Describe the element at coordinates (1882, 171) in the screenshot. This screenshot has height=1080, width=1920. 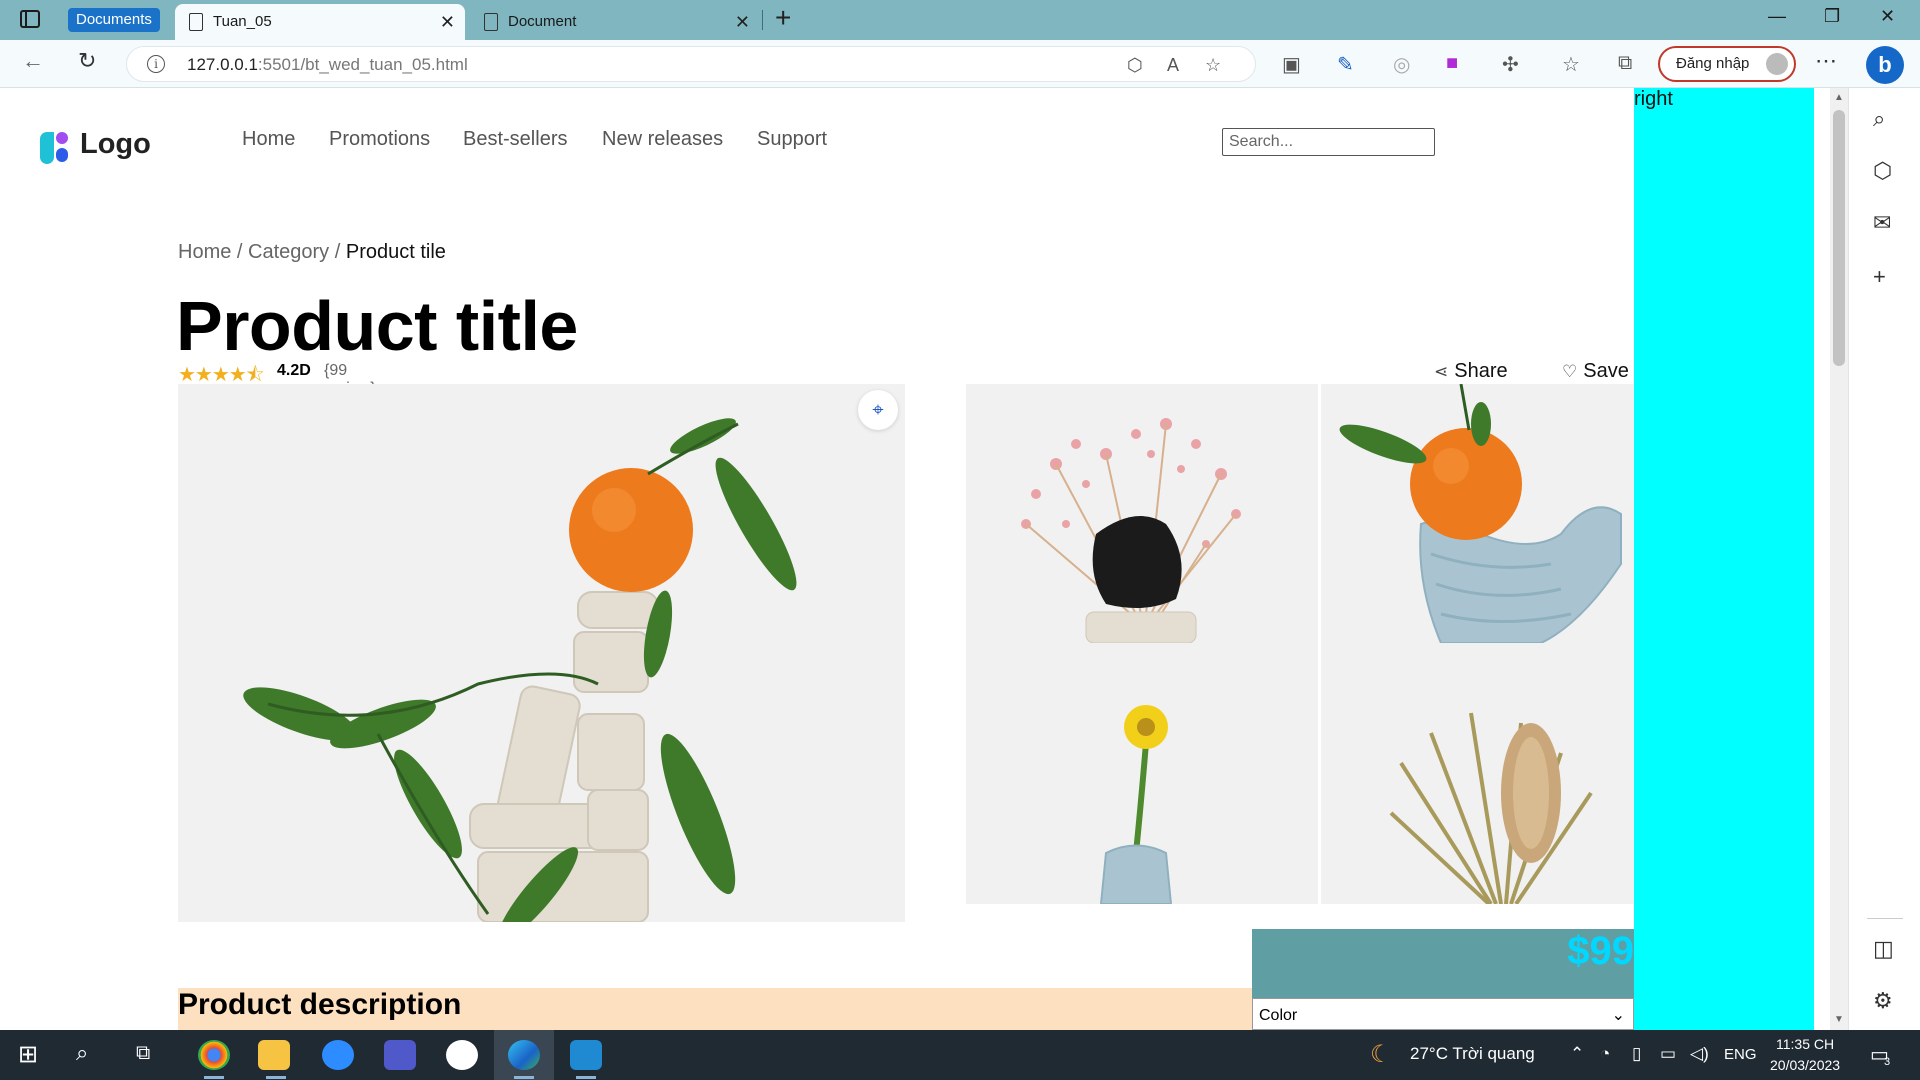
I see `shopping-icon: ⬡` at that location.